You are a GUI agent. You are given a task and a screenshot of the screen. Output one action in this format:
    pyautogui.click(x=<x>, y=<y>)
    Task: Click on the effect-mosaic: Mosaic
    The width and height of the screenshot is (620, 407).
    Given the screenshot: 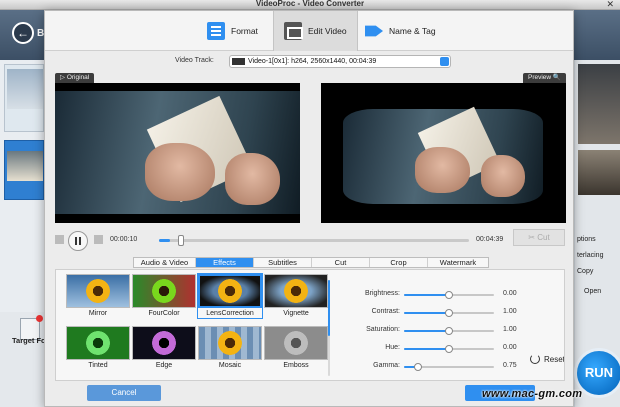 What is the action you would take?
    pyautogui.click(x=230, y=347)
    